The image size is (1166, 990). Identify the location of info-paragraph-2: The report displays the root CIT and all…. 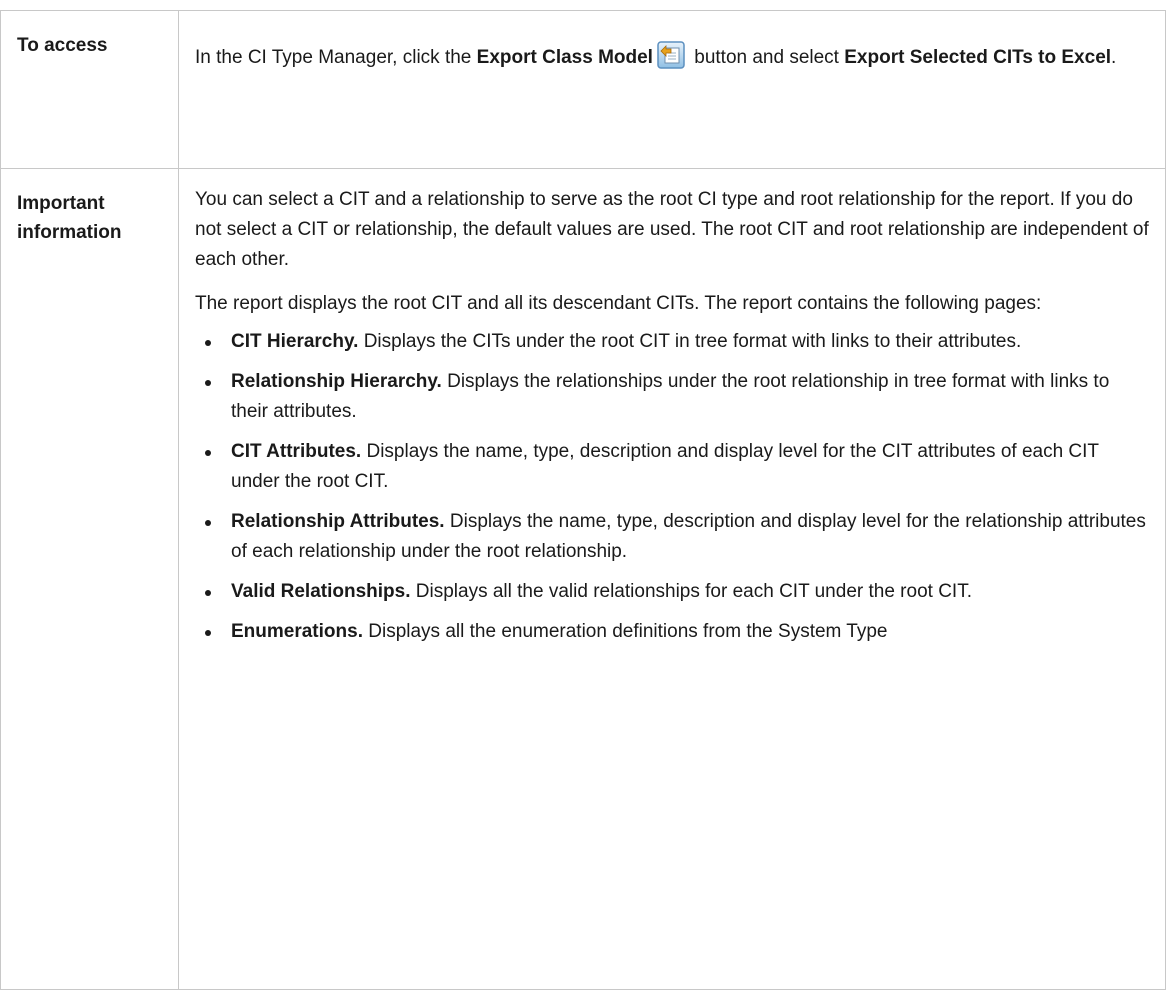
(618, 303).